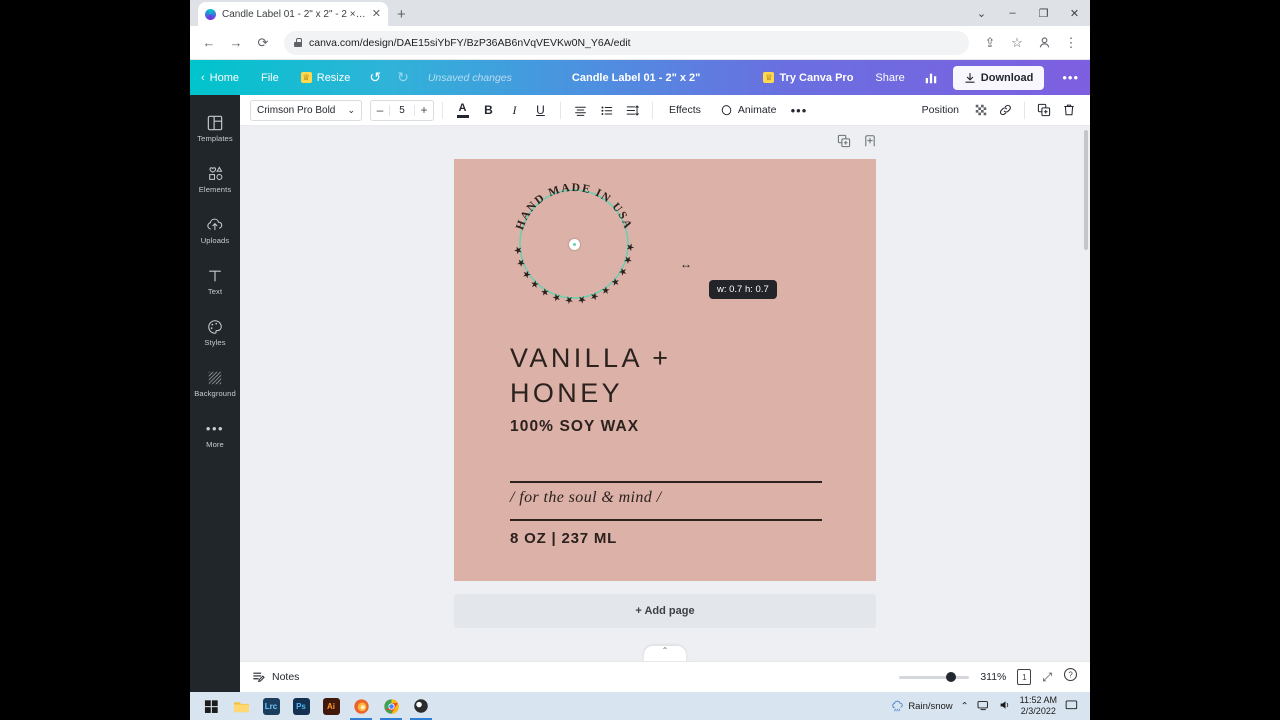 Image resolution: width=1280 pixels, height=720 pixels. What do you see at coordinates (590, 375) in the screenshot?
I see `label-title: VANILLA + HONEY` at bounding box center [590, 375].